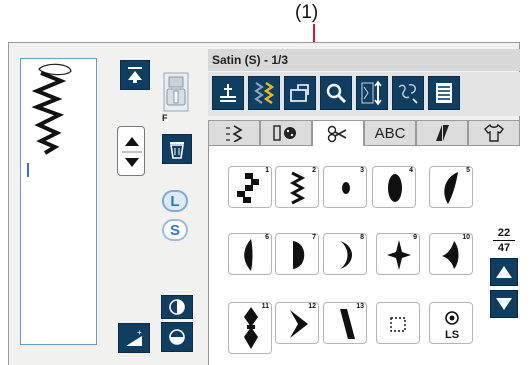 The width and height of the screenshot is (531, 365). I want to click on page-up-button, so click(504, 272).